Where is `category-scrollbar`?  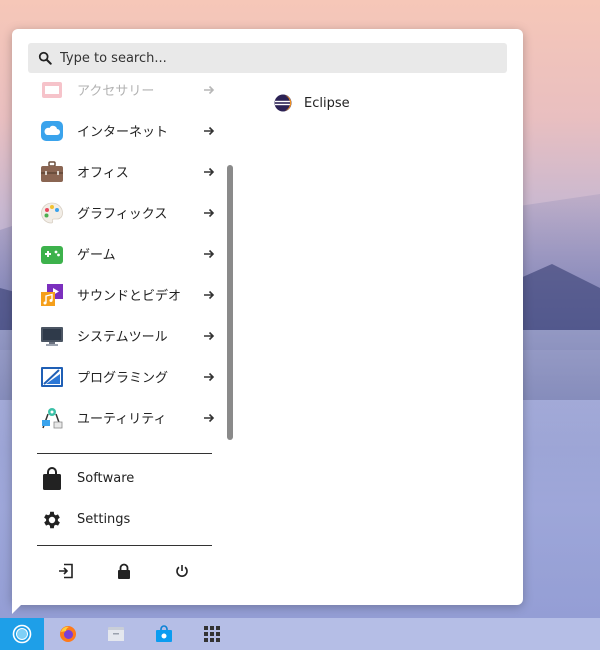
category-scrollbar is located at coordinates (230, 302).